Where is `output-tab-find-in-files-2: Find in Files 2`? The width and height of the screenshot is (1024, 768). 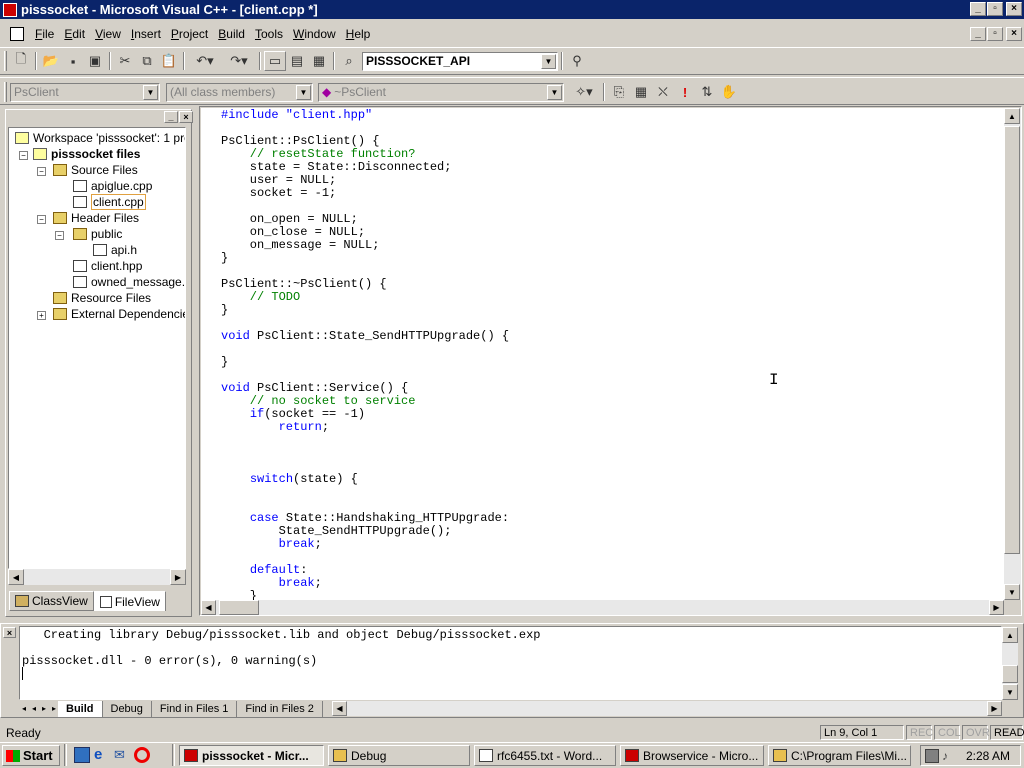 output-tab-find-in-files-2: Find in Files 2 is located at coordinates (280, 708).